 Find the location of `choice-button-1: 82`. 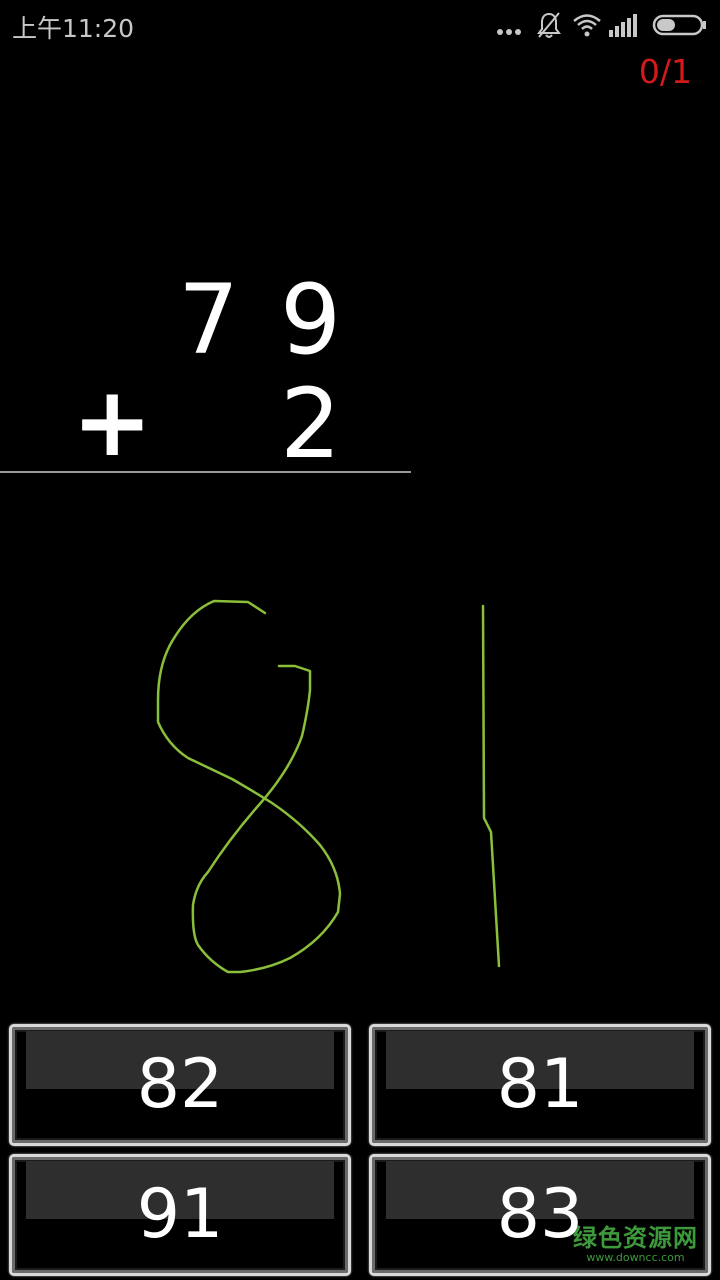

choice-button-1: 82 is located at coordinates (180, 1085).